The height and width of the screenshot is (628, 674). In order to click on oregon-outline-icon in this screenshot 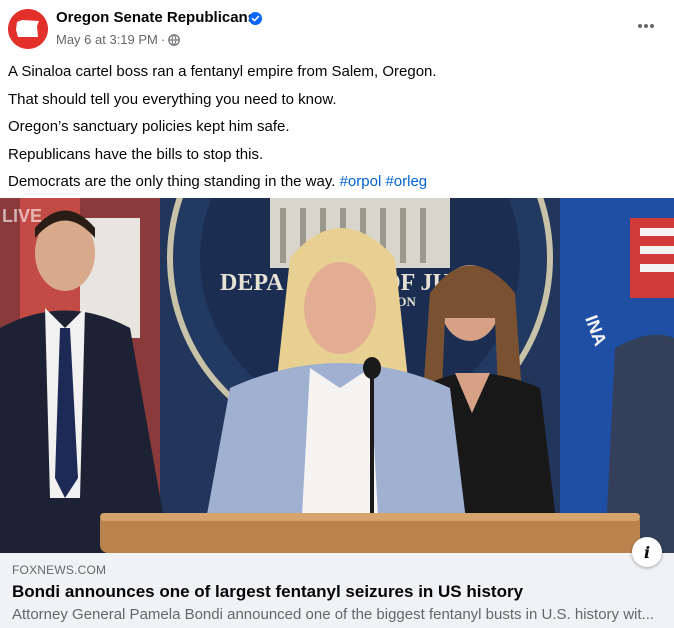, I will do `click(28, 29)`.